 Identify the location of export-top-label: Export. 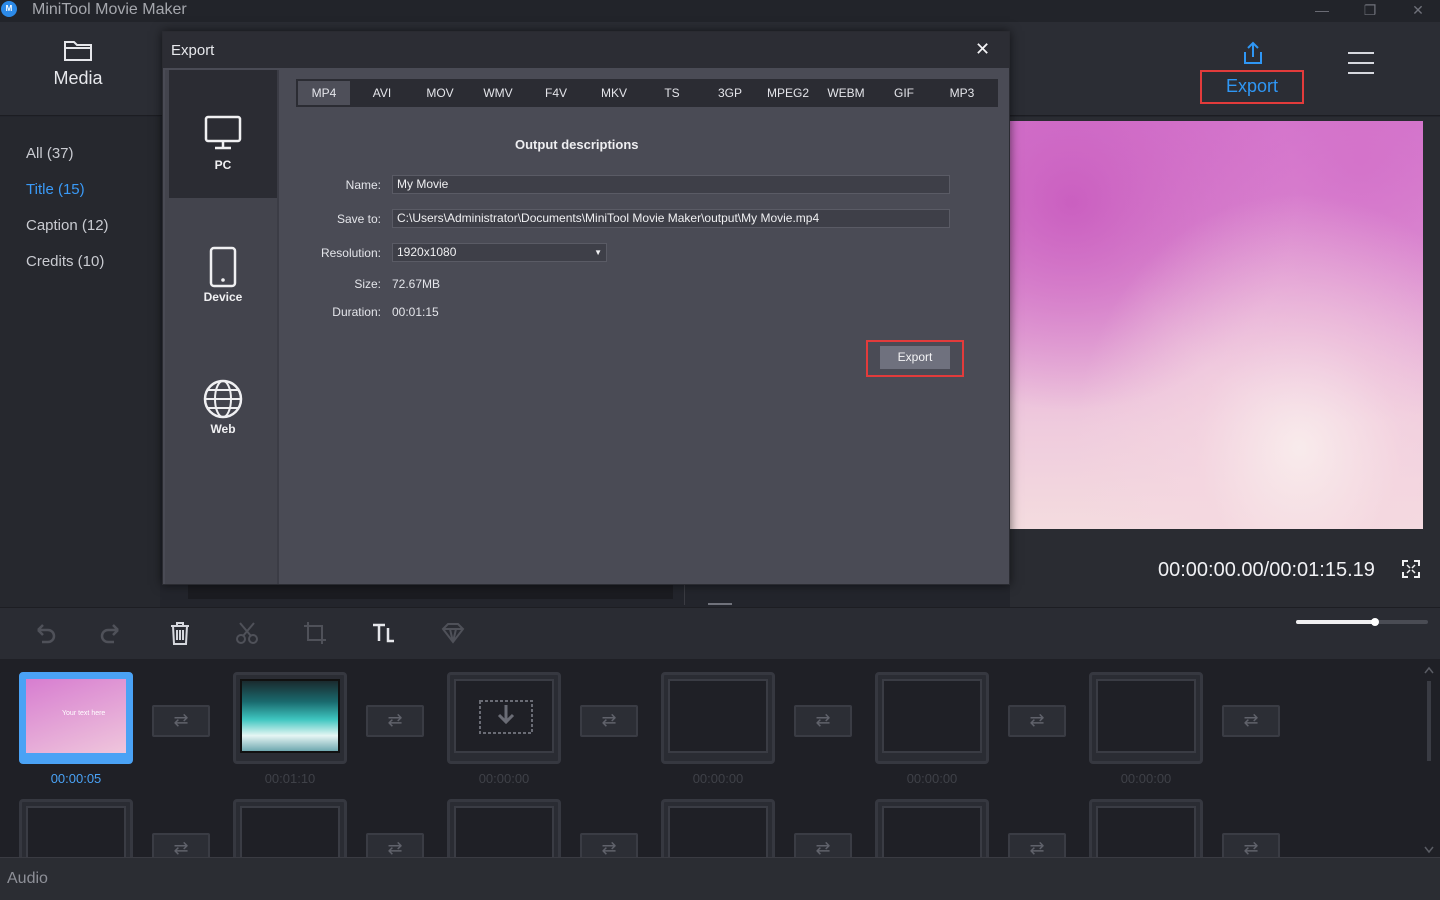
(1252, 87).